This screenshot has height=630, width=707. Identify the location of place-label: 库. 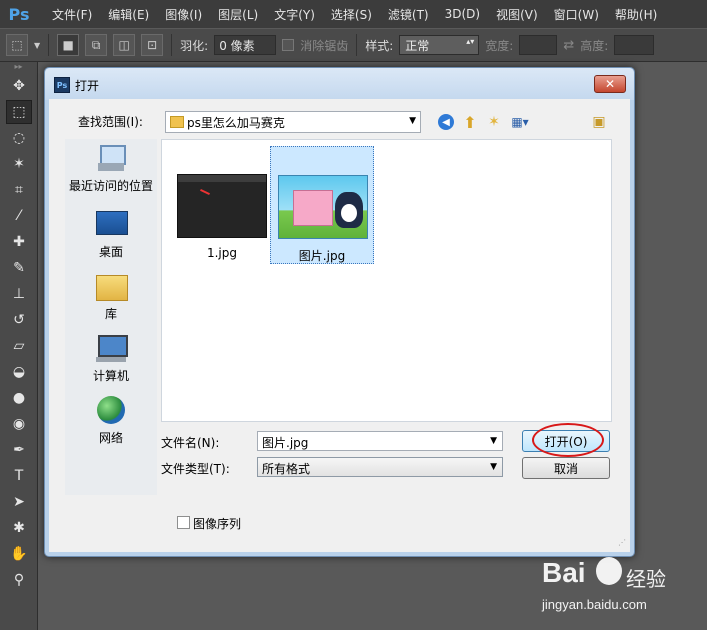
(110, 314).